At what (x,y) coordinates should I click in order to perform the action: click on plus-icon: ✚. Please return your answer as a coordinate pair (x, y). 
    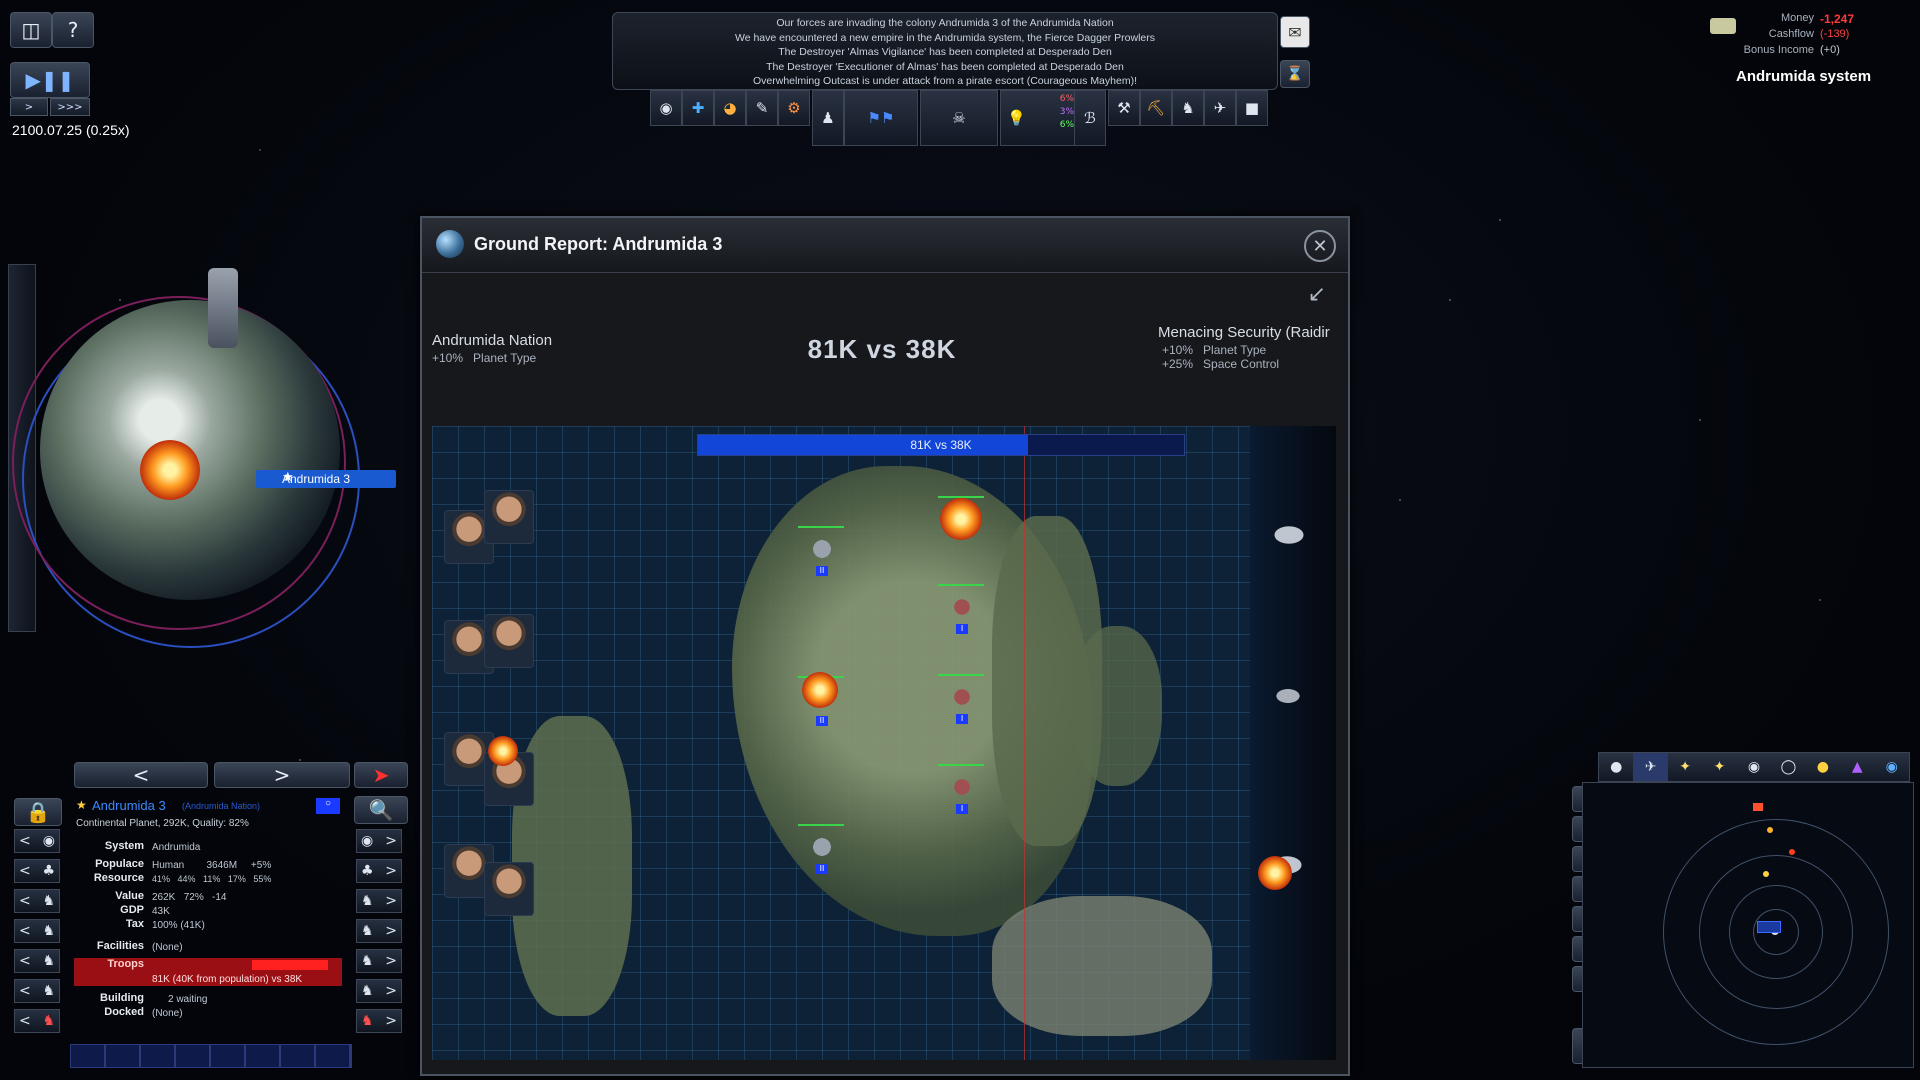
    Looking at the image, I should click on (698, 108).